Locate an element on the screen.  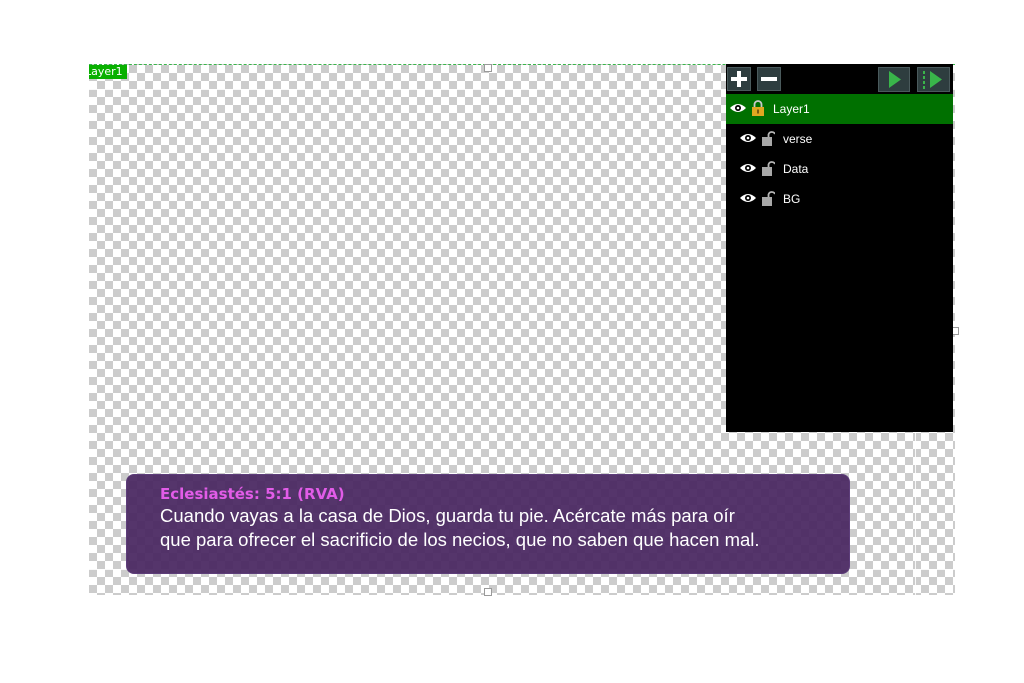
play-icon is located at coordinates (895, 79).